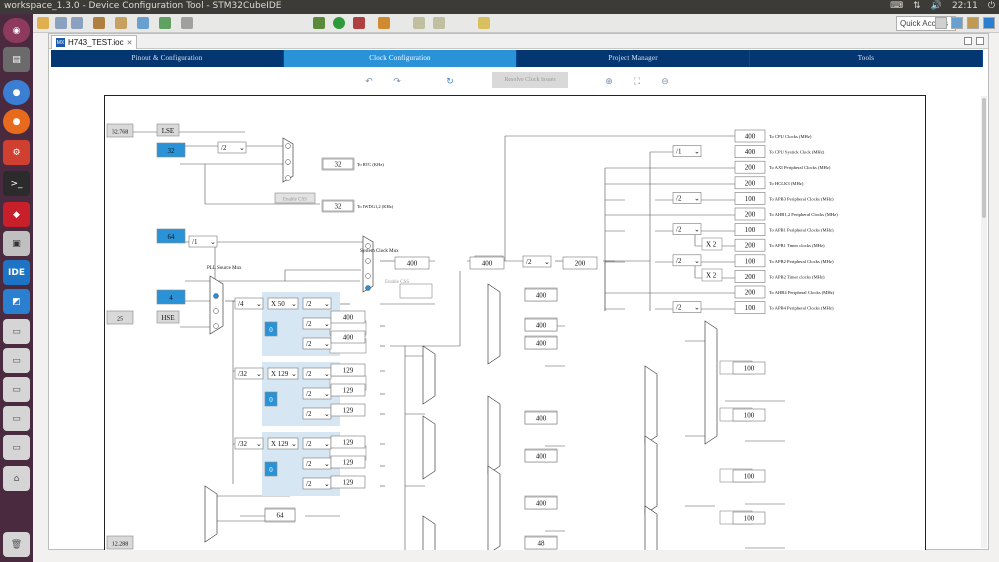  I want to click on perspective-debug-icon, so click(973, 23).